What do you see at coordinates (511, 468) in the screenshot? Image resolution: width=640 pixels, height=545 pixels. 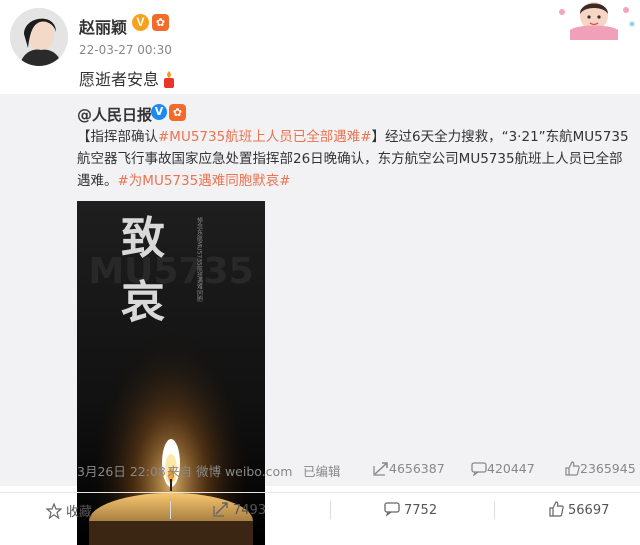 I see `comment-count-value: 420447` at bounding box center [511, 468].